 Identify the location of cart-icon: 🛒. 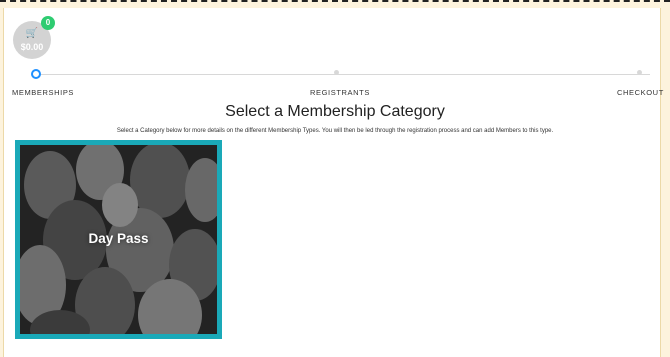
(32, 33).